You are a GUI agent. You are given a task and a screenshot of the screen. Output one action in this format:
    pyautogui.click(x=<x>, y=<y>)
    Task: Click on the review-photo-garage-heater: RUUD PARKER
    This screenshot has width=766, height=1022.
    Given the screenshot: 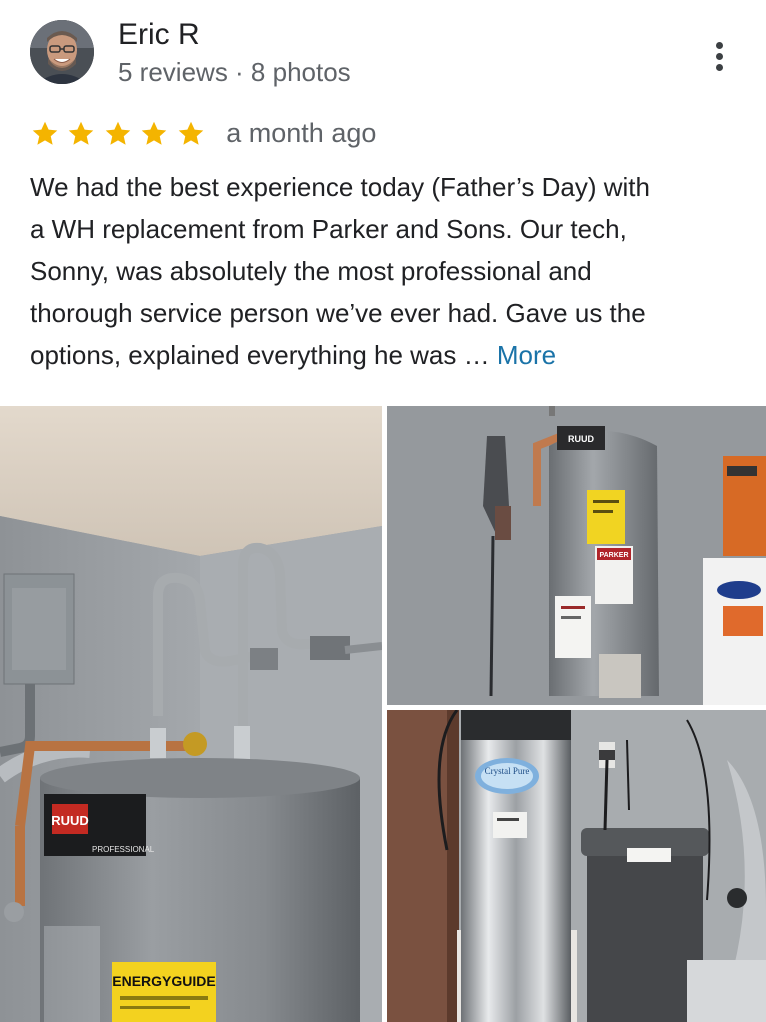 What is the action you would take?
    pyautogui.click(x=576, y=555)
    